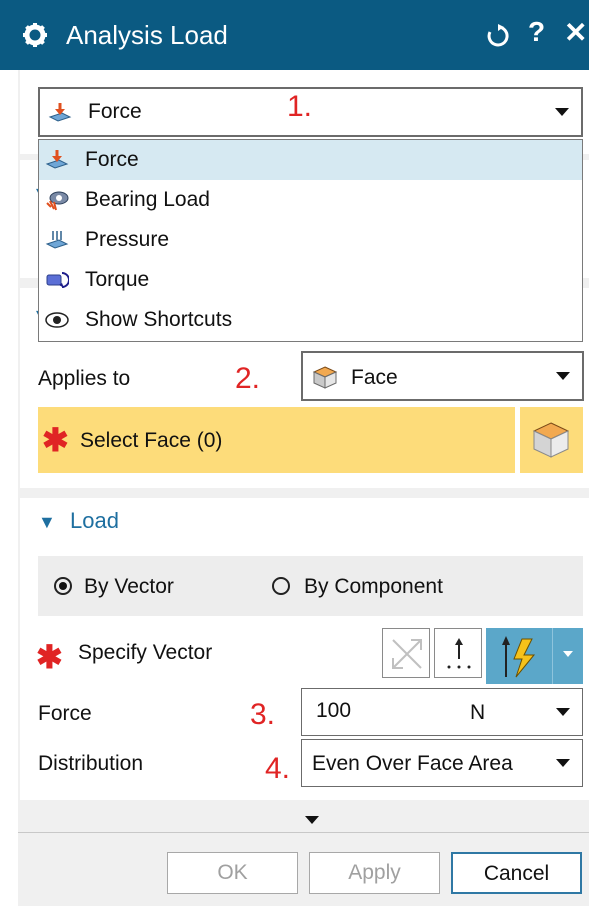  Describe the element at coordinates (477, 713) in the screenshot. I see `force-unit: N` at that location.